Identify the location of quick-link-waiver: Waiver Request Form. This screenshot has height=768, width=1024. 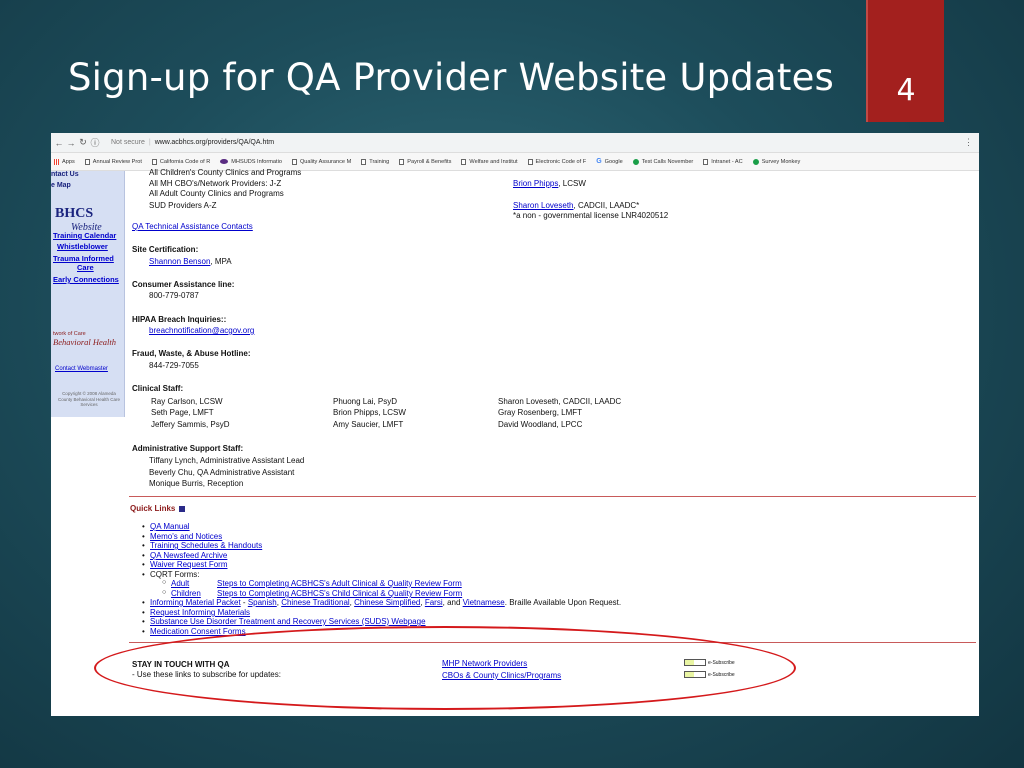
(184, 564).